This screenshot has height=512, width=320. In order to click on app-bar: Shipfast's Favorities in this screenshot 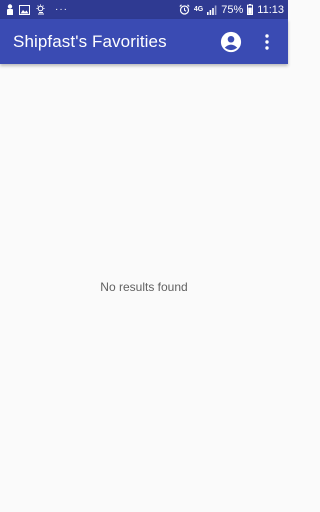, I will do `click(144, 41)`.